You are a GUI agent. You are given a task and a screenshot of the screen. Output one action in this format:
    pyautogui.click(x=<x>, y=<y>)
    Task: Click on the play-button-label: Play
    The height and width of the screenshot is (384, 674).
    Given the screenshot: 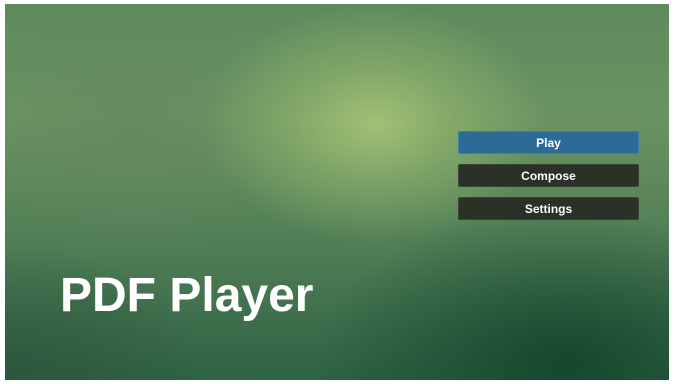 What is the action you would take?
    pyautogui.click(x=548, y=142)
    